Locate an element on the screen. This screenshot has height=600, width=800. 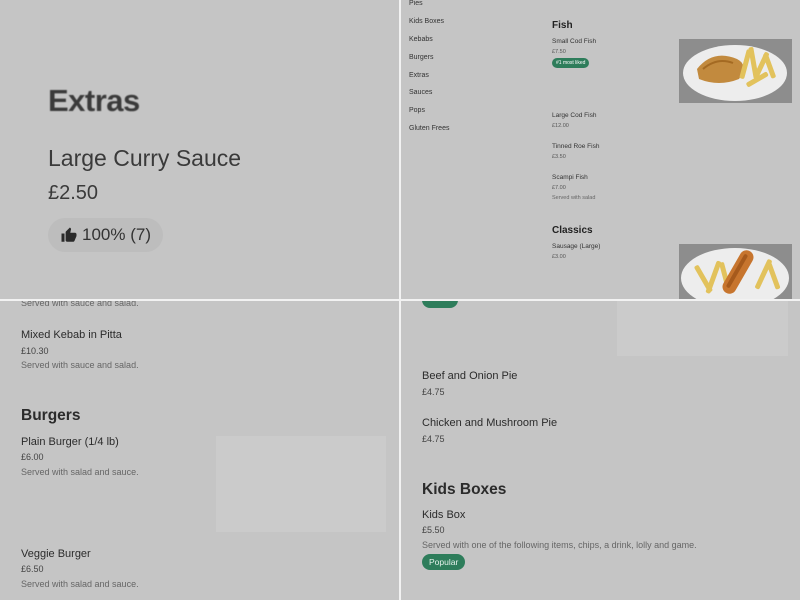
rating-badge: 100% (7) is located at coordinates (105, 235).